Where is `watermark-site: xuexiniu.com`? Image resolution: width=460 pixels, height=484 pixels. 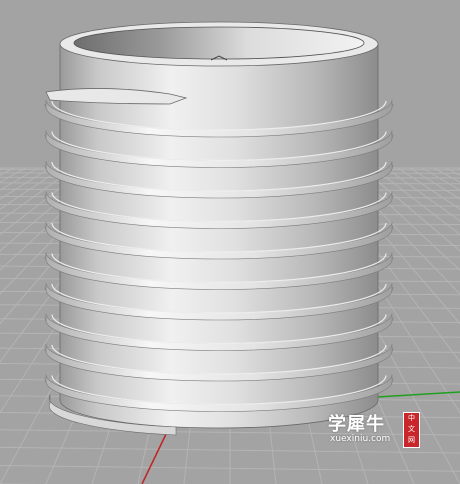
watermark-site: xuexiniu.com is located at coordinates (360, 439).